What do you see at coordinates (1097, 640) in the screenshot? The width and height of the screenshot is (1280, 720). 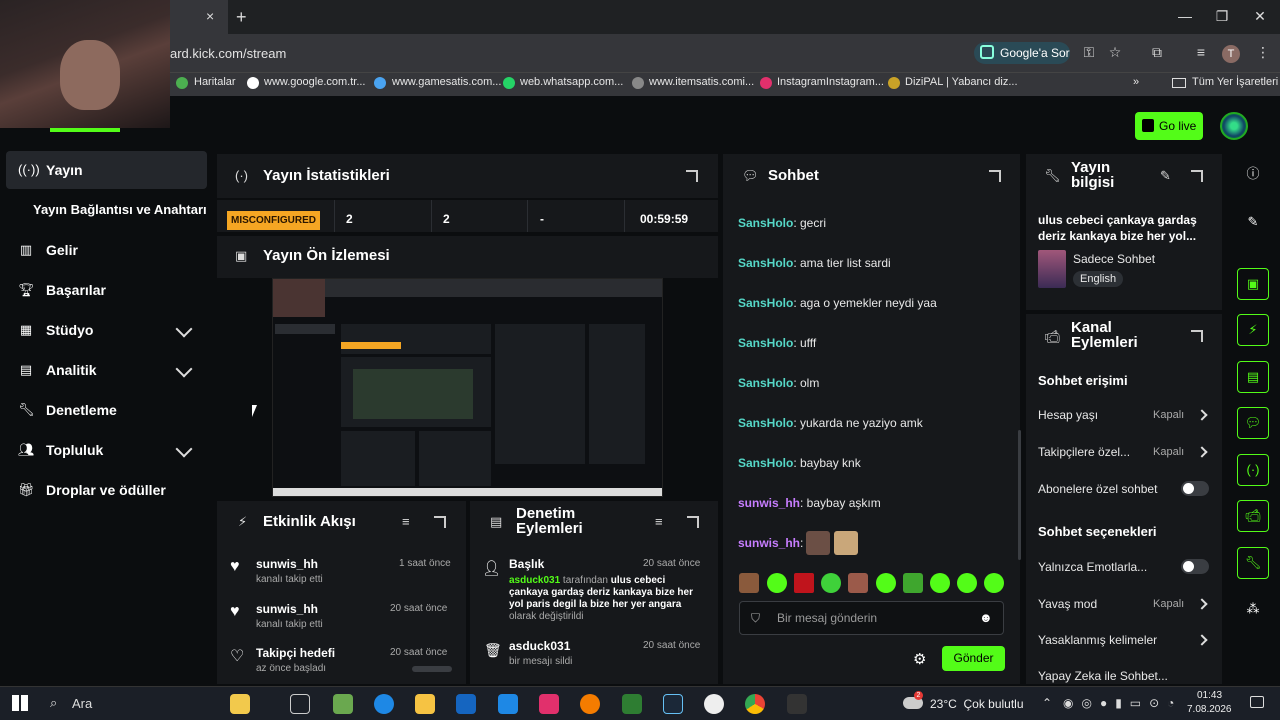 I see `setting-label: Yasaklanmış kelimeler` at bounding box center [1097, 640].